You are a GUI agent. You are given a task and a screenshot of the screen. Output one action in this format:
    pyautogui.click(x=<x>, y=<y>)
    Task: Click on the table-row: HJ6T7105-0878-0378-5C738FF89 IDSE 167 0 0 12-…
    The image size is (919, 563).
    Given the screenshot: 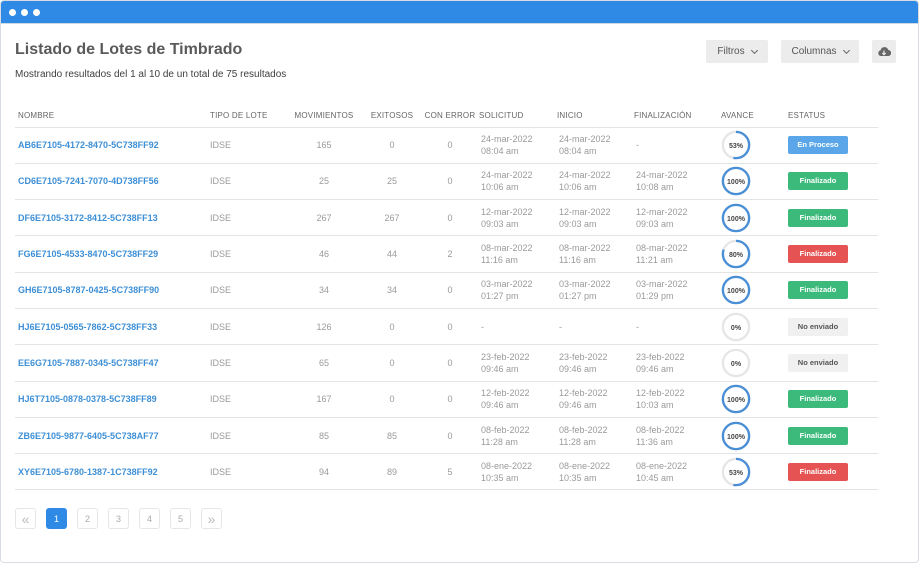 What is the action you would take?
    pyautogui.click(x=446, y=399)
    